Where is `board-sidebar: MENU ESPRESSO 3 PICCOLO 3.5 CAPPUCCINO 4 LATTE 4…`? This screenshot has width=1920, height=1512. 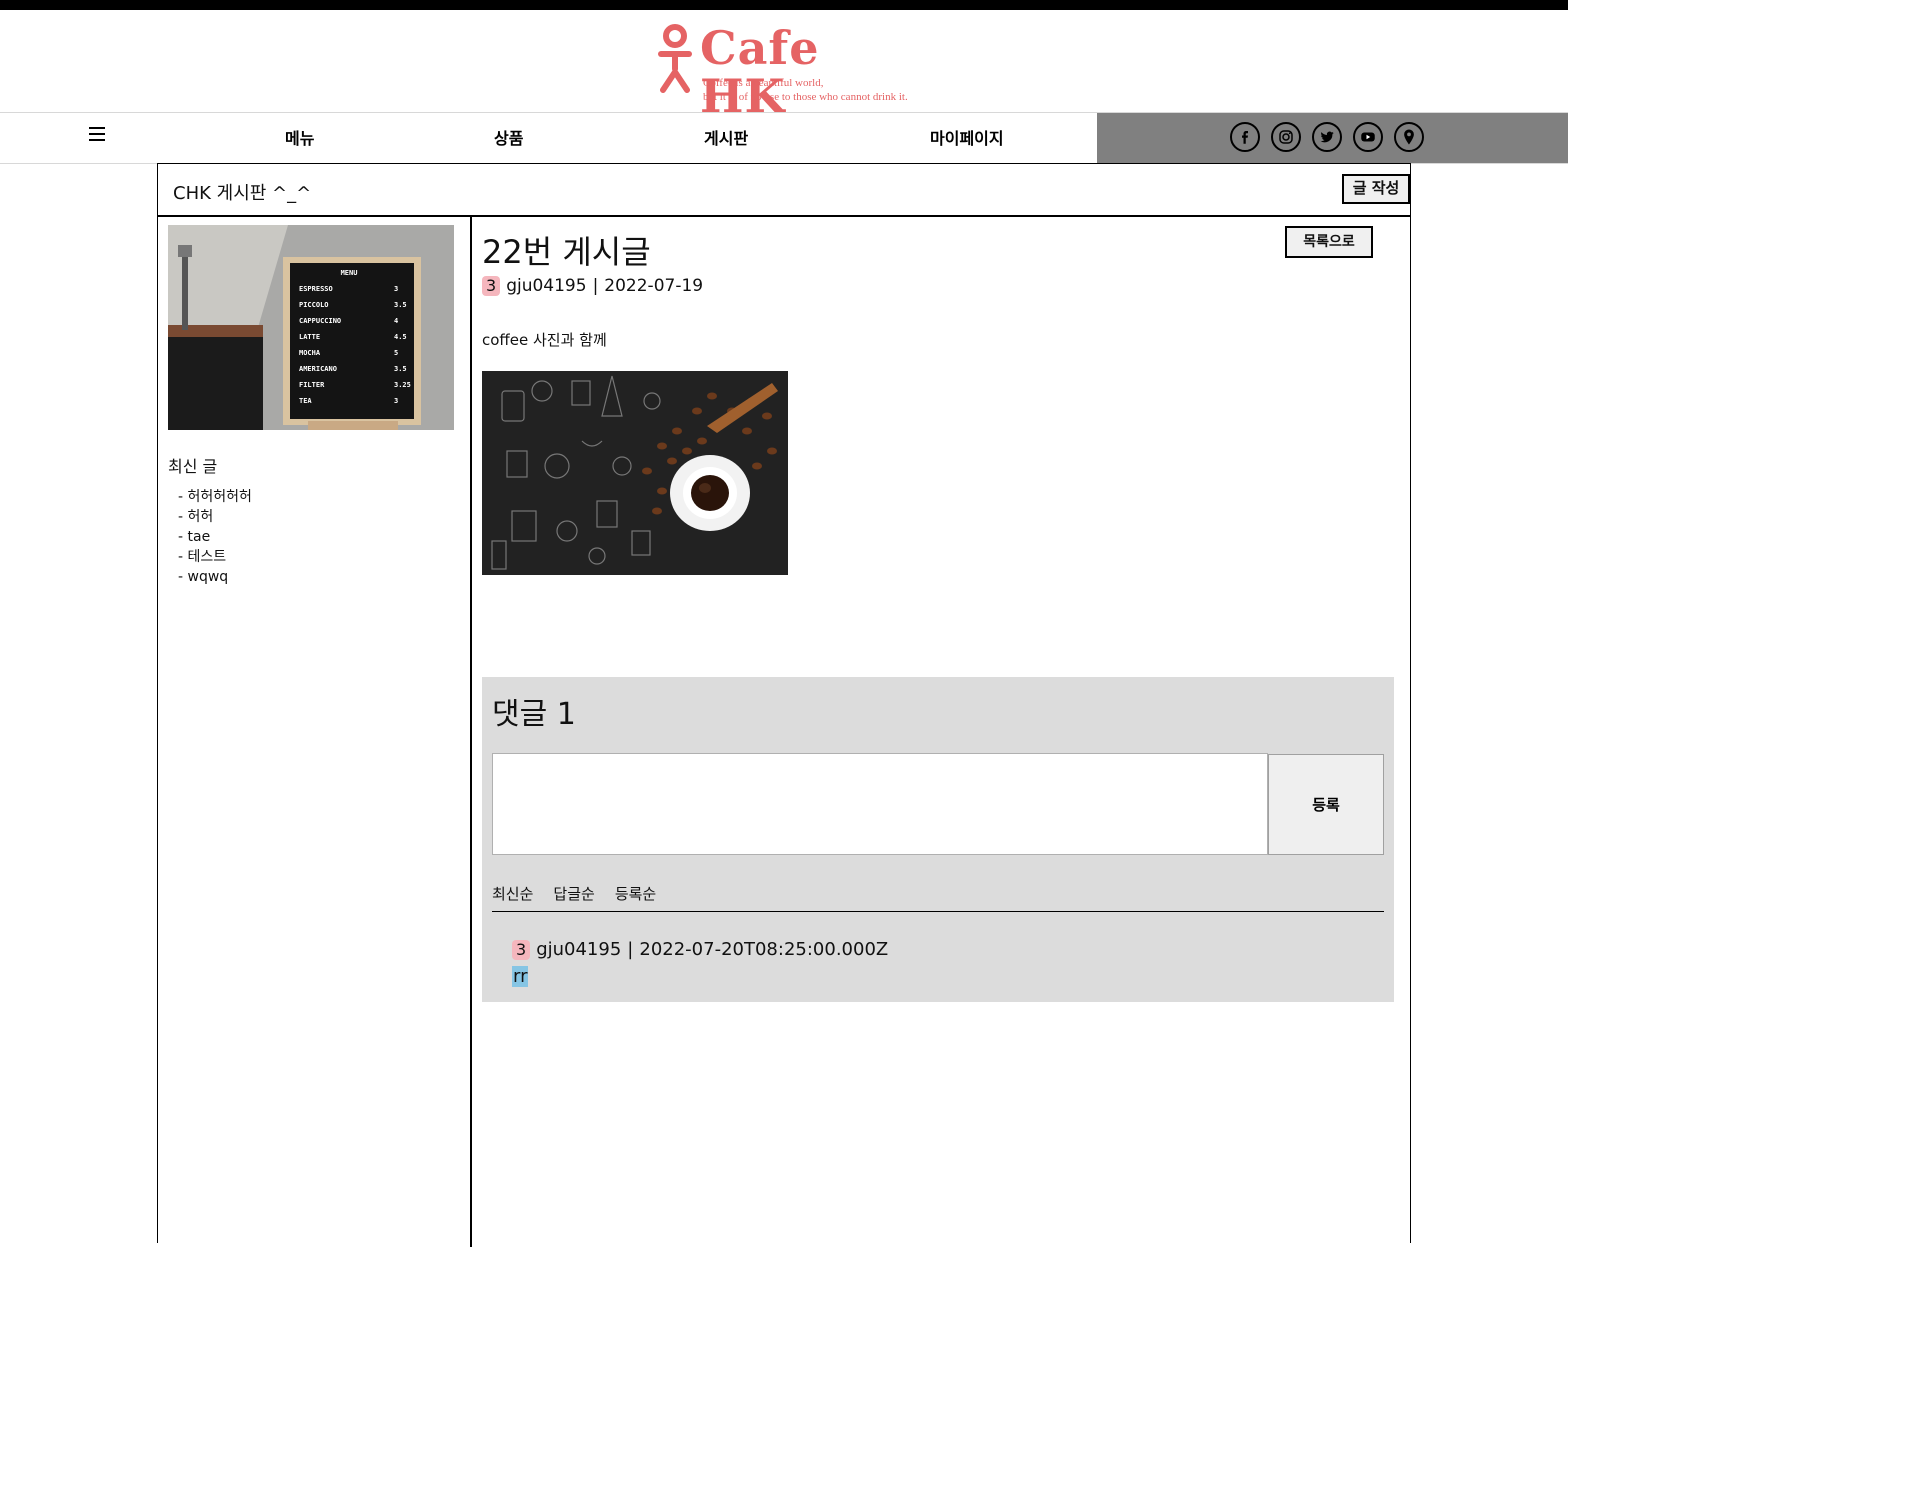 board-sidebar: MENU ESPRESSO 3 PICCOLO 3.5 CAPPUCCINO 4 LATTE 4… is located at coordinates (315, 732).